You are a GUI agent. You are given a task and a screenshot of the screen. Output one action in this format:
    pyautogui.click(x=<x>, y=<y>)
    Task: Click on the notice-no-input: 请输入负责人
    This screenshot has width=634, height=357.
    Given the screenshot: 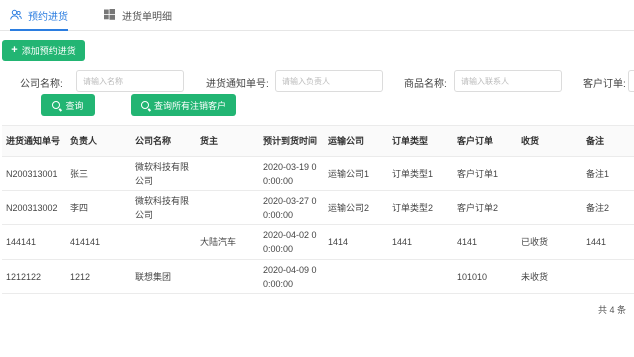 What is the action you would take?
    pyautogui.click(x=329, y=81)
    